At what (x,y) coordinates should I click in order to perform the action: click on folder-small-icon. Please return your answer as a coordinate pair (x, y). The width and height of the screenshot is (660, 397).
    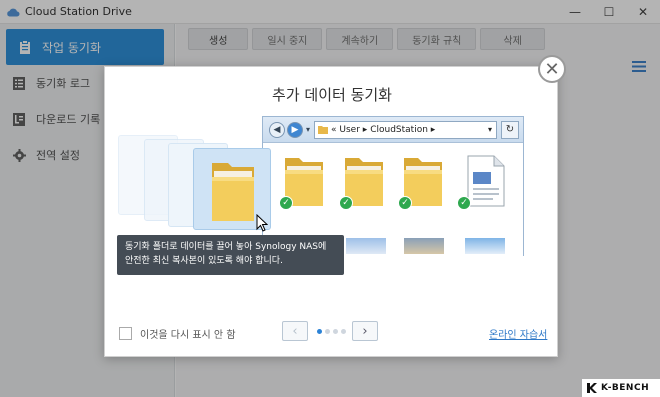
    Looking at the image, I should click on (323, 129).